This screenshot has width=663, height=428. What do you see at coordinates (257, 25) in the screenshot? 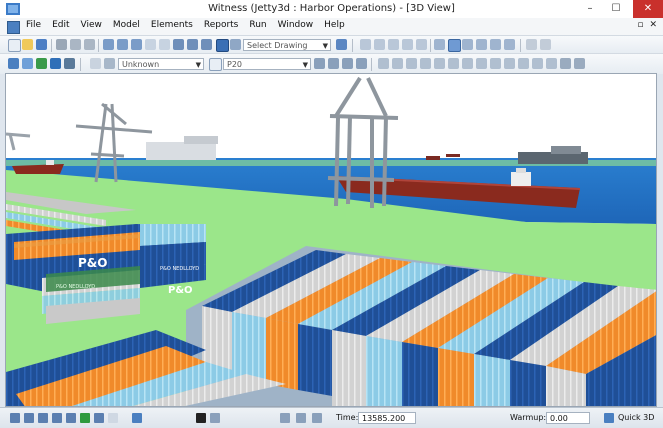
I see `menu-run: Run` at bounding box center [257, 25].